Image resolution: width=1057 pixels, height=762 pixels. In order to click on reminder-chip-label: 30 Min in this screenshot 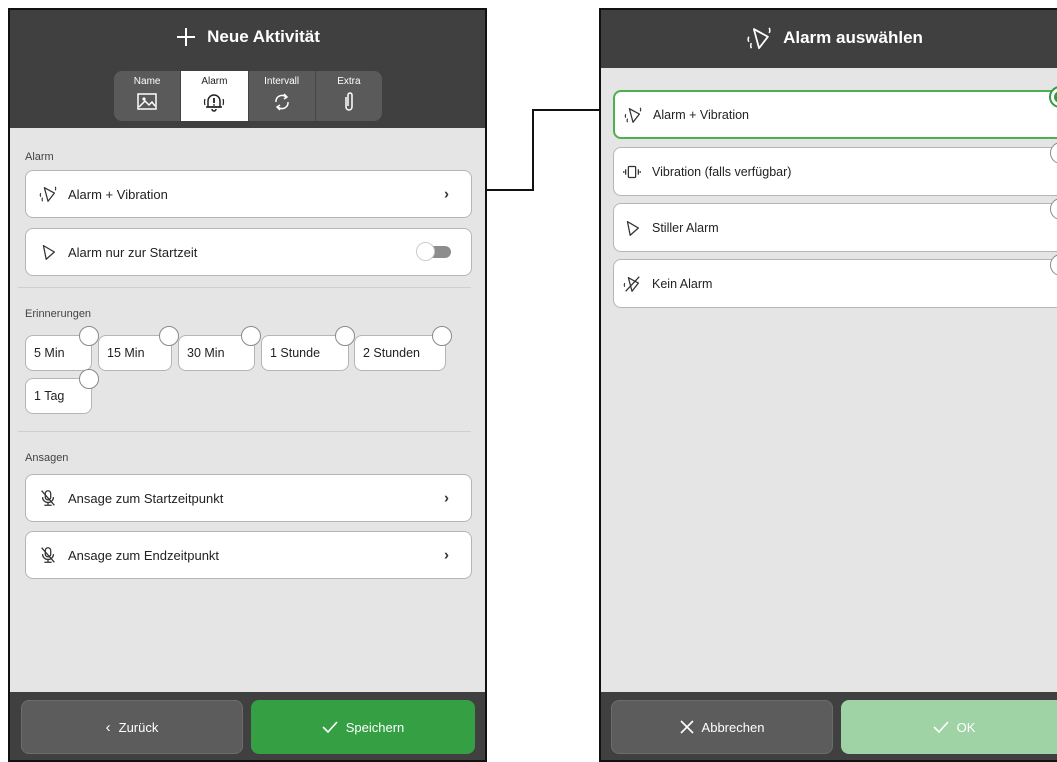, I will do `click(206, 353)`.